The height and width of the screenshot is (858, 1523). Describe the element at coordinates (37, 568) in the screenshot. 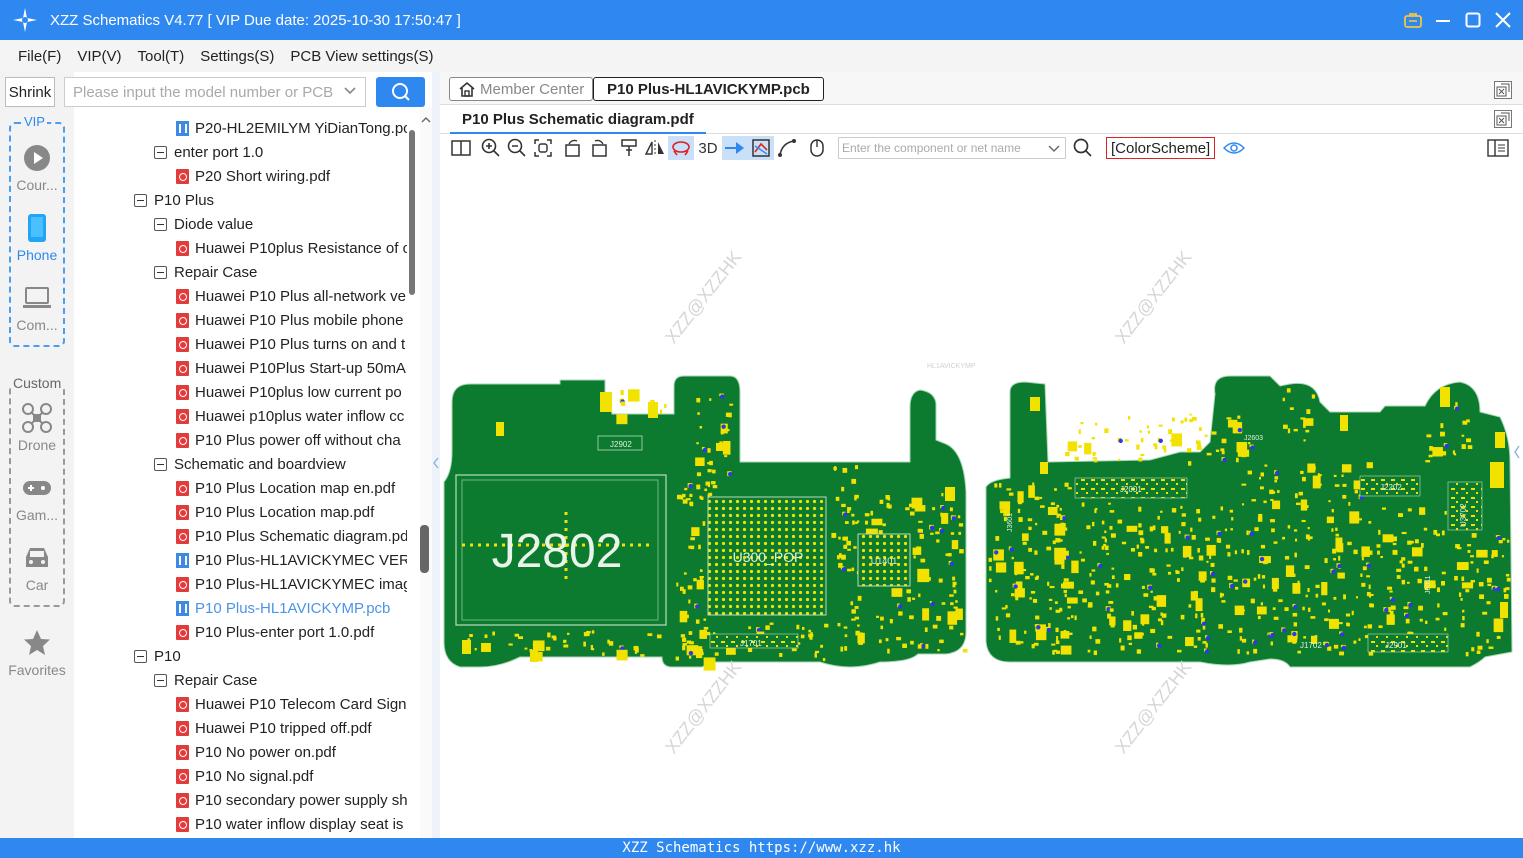

I see `nav-car: Car` at that location.